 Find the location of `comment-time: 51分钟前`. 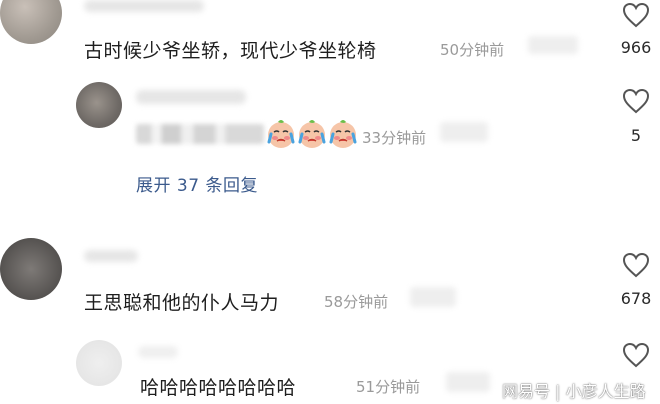

comment-time: 51分钟前 is located at coordinates (388, 387).